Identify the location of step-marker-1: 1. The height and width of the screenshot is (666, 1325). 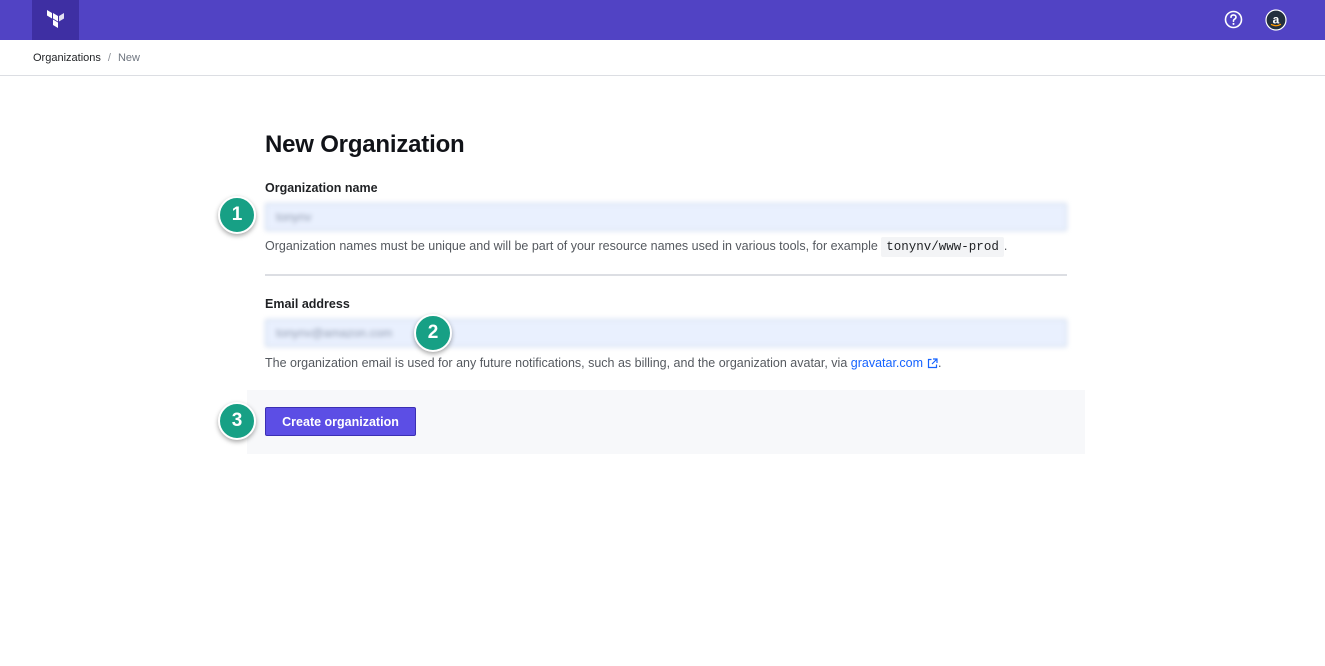
(237, 215).